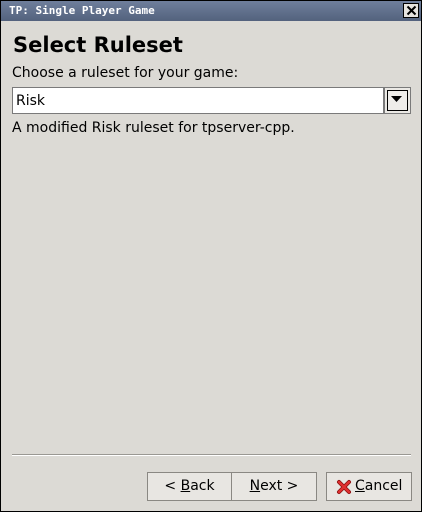 The height and width of the screenshot is (512, 422). I want to click on chevron-down-icon, so click(396, 99).